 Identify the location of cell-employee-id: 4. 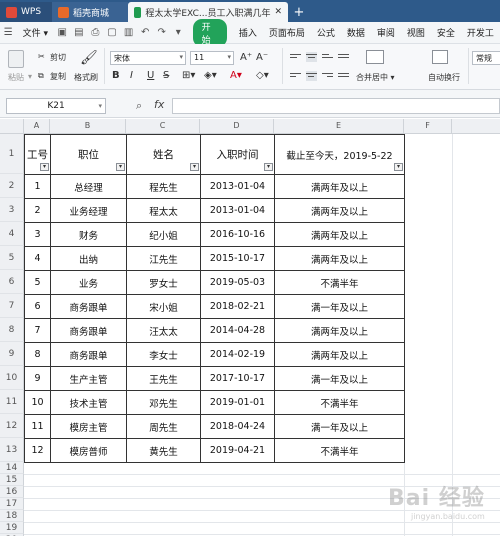
(37, 258).